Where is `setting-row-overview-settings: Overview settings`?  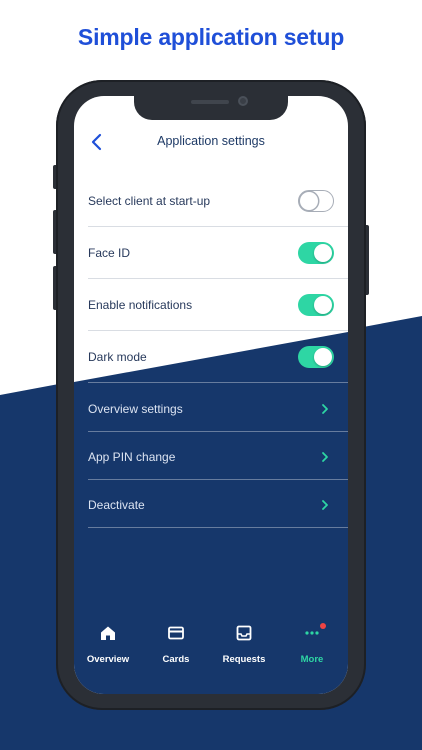
setting-row-overview-settings: Overview settings is located at coordinates (218, 408).